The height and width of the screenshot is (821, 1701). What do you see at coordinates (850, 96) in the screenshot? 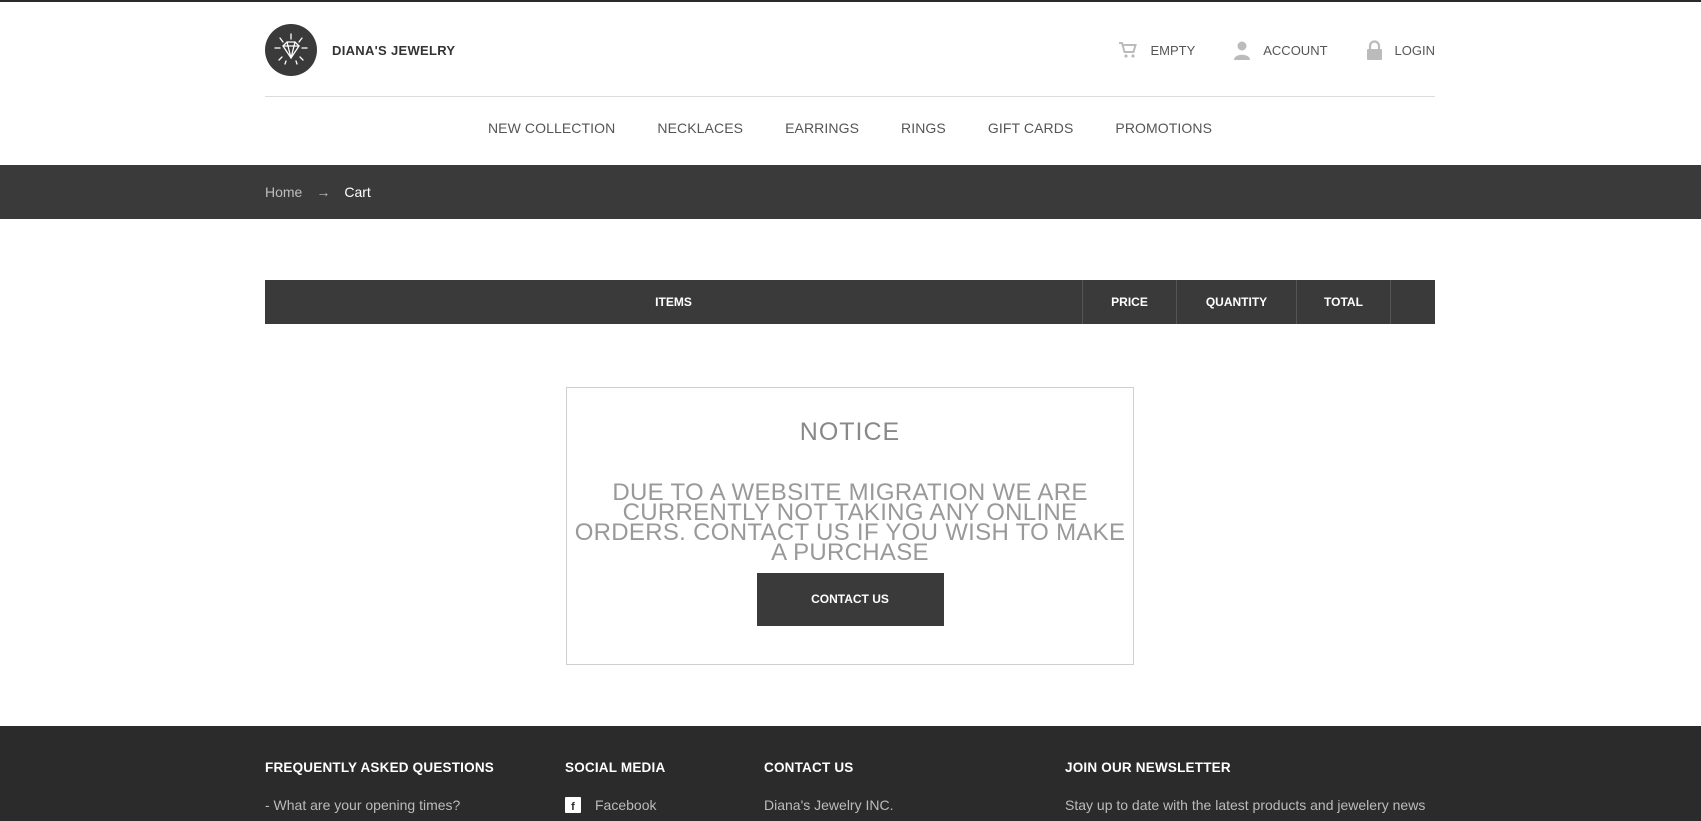
I see `header-divider` at bounding box center [850, 96].